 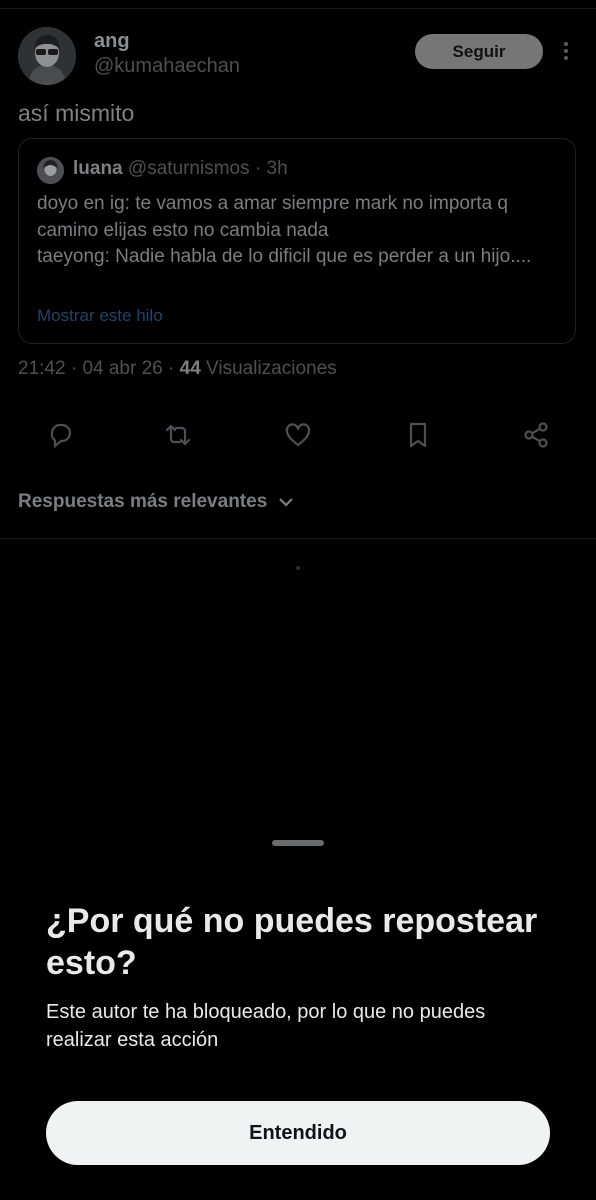 I want to click on like-icon, so click(x=298, y=435).